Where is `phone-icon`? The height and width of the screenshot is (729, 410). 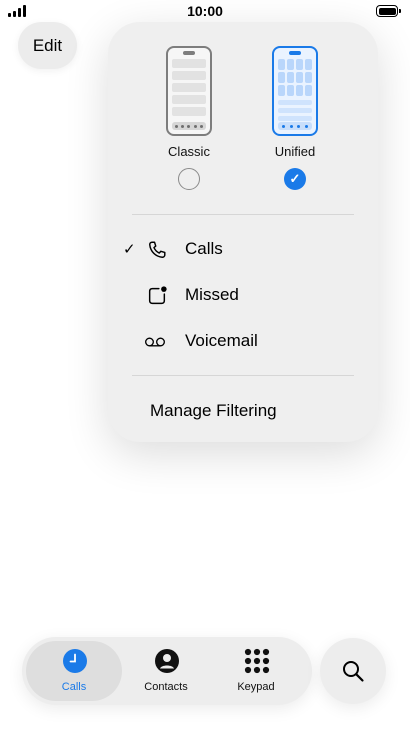 phone-icon is located at coordinates (157, 249).